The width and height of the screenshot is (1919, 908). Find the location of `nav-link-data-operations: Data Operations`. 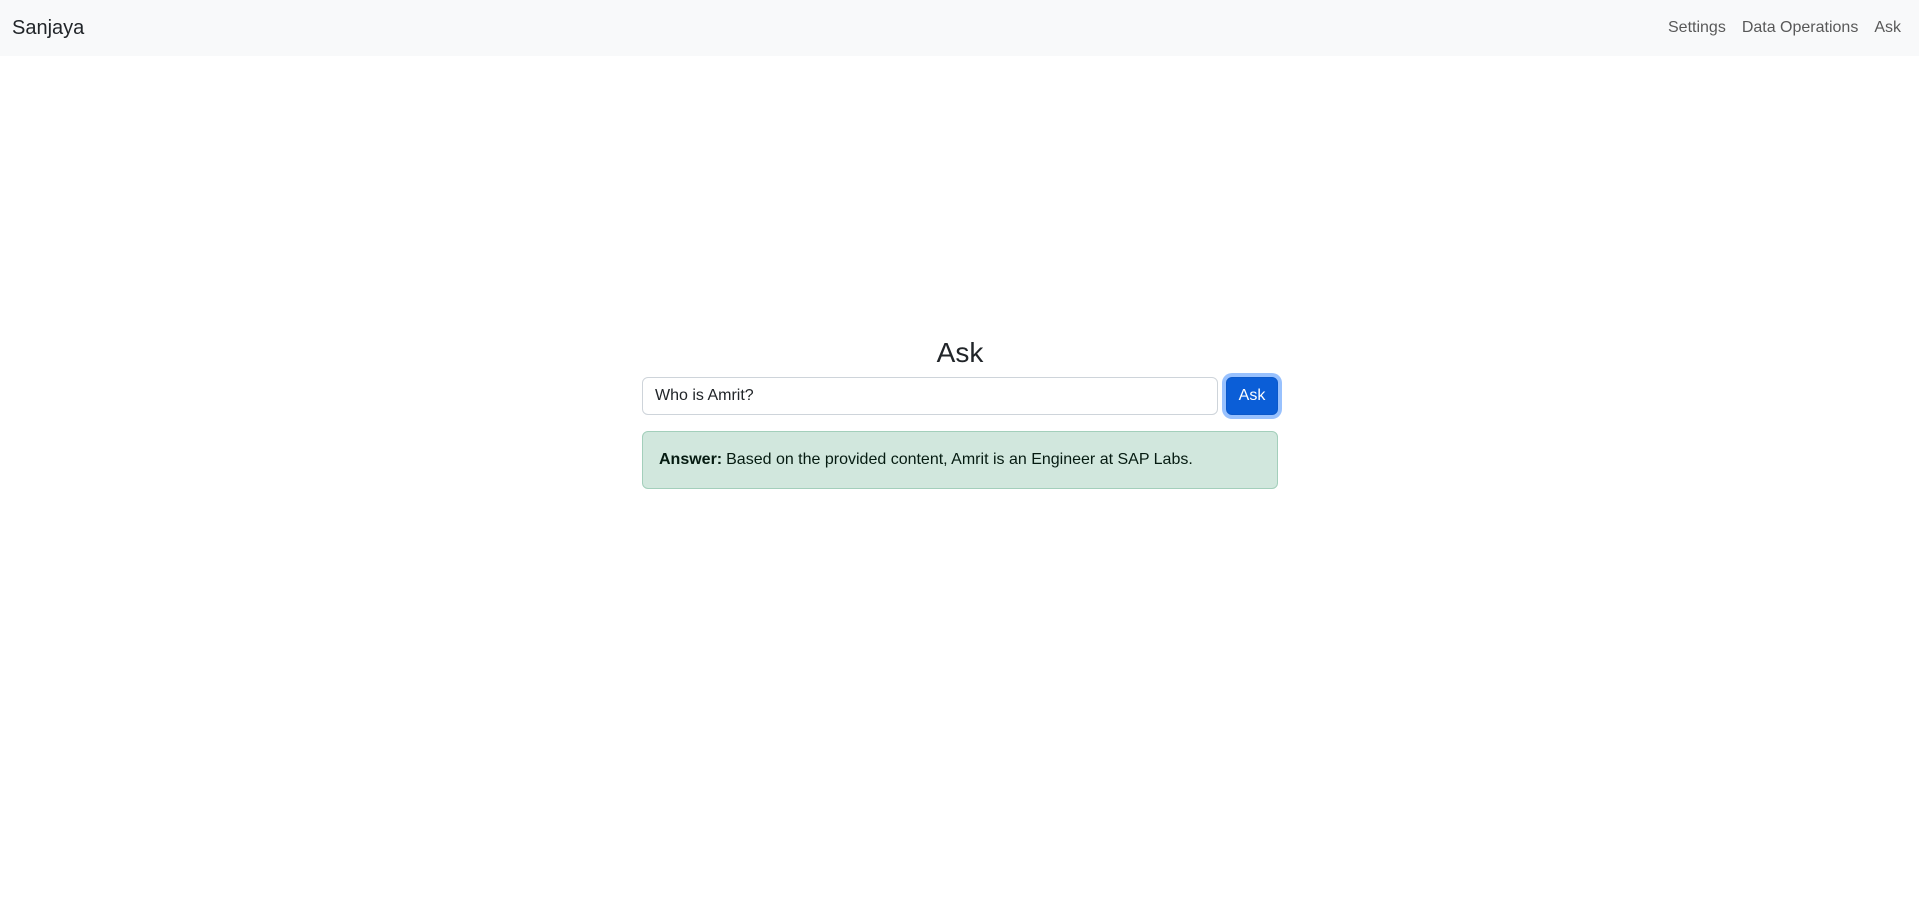

nav-link-data-operations: Data Operations is located at coordinates (1800, 28).